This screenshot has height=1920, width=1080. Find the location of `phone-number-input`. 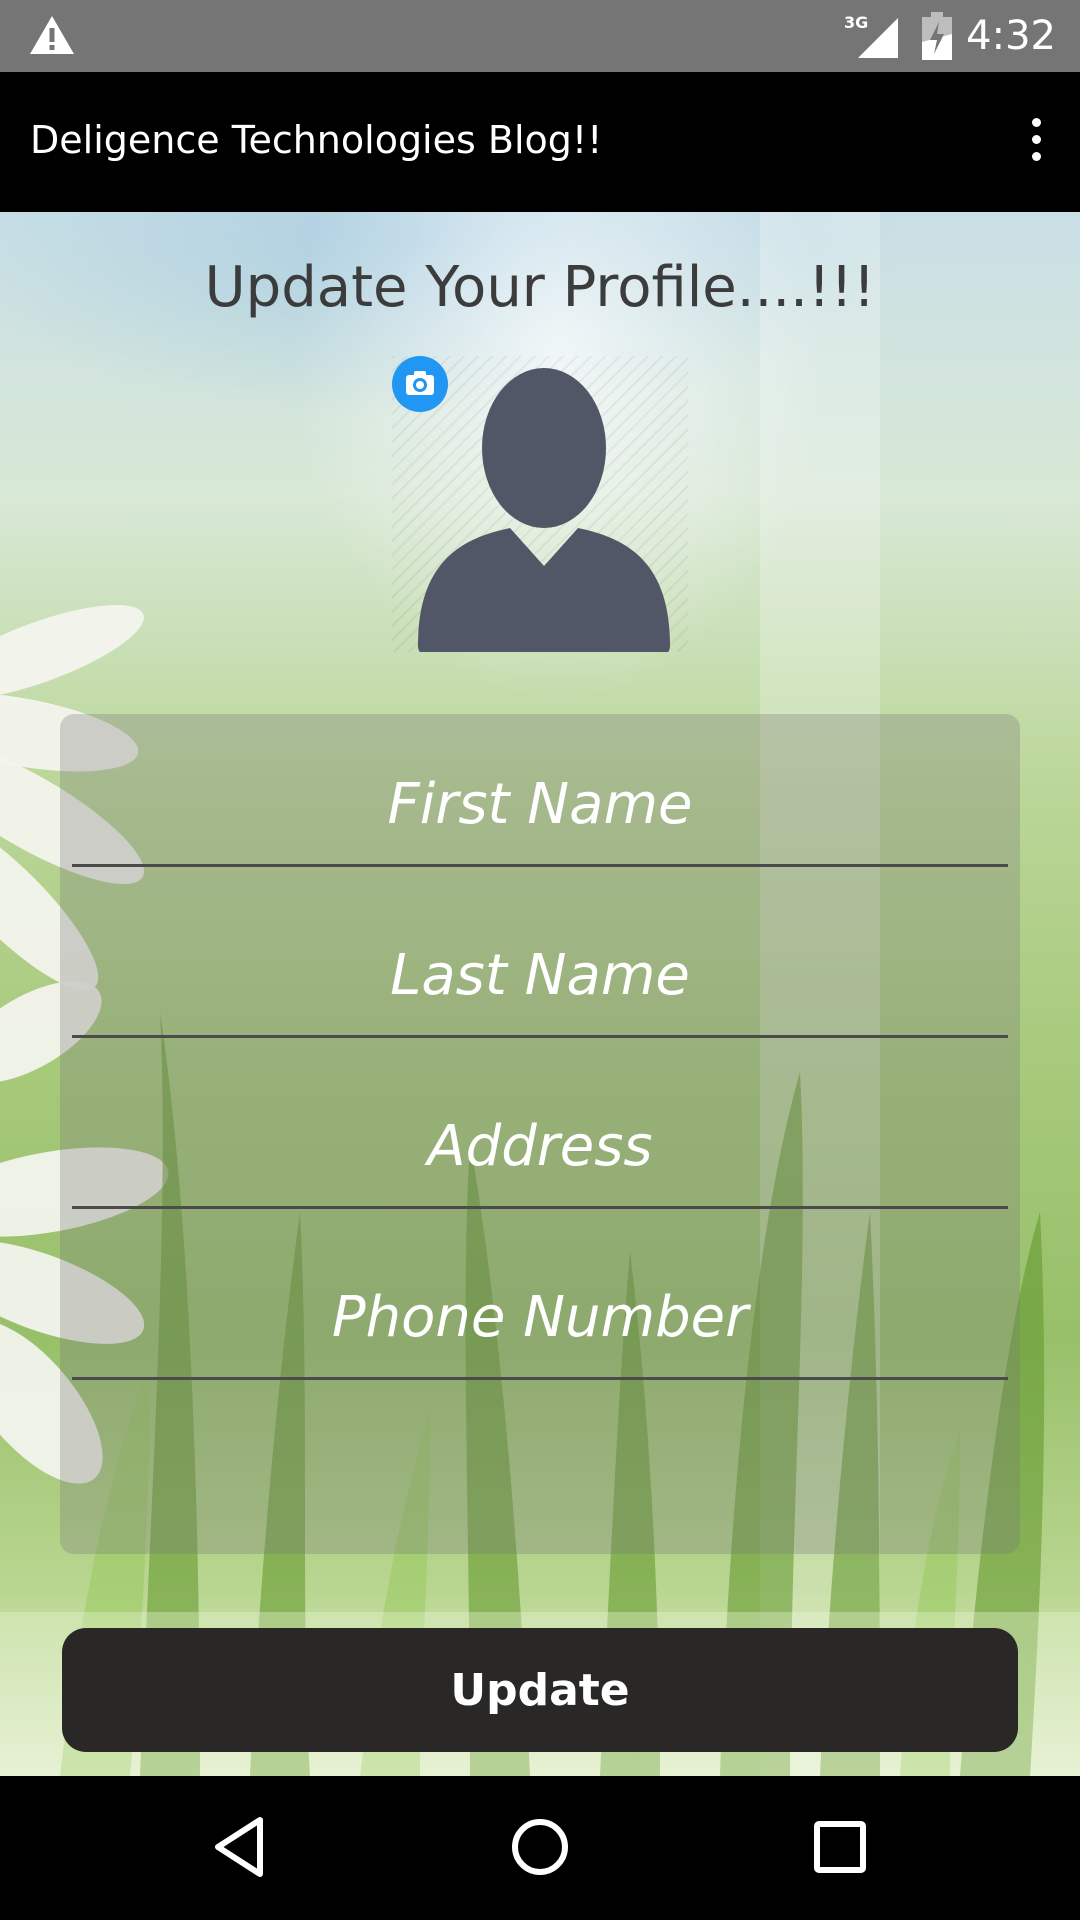

phone-number-input is located at coordinates (540, 1318).